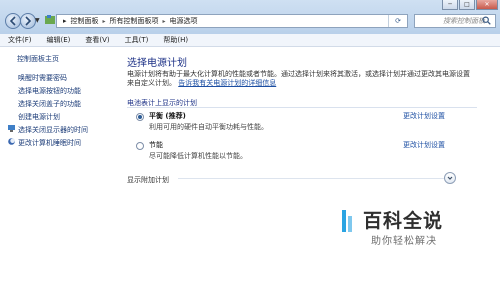 The width and height of the screenshot is (500, 282). Describe the element at coordinates (151, 83) in the screenshot. I see `description-line-2: 来自定义计划。` at that location.